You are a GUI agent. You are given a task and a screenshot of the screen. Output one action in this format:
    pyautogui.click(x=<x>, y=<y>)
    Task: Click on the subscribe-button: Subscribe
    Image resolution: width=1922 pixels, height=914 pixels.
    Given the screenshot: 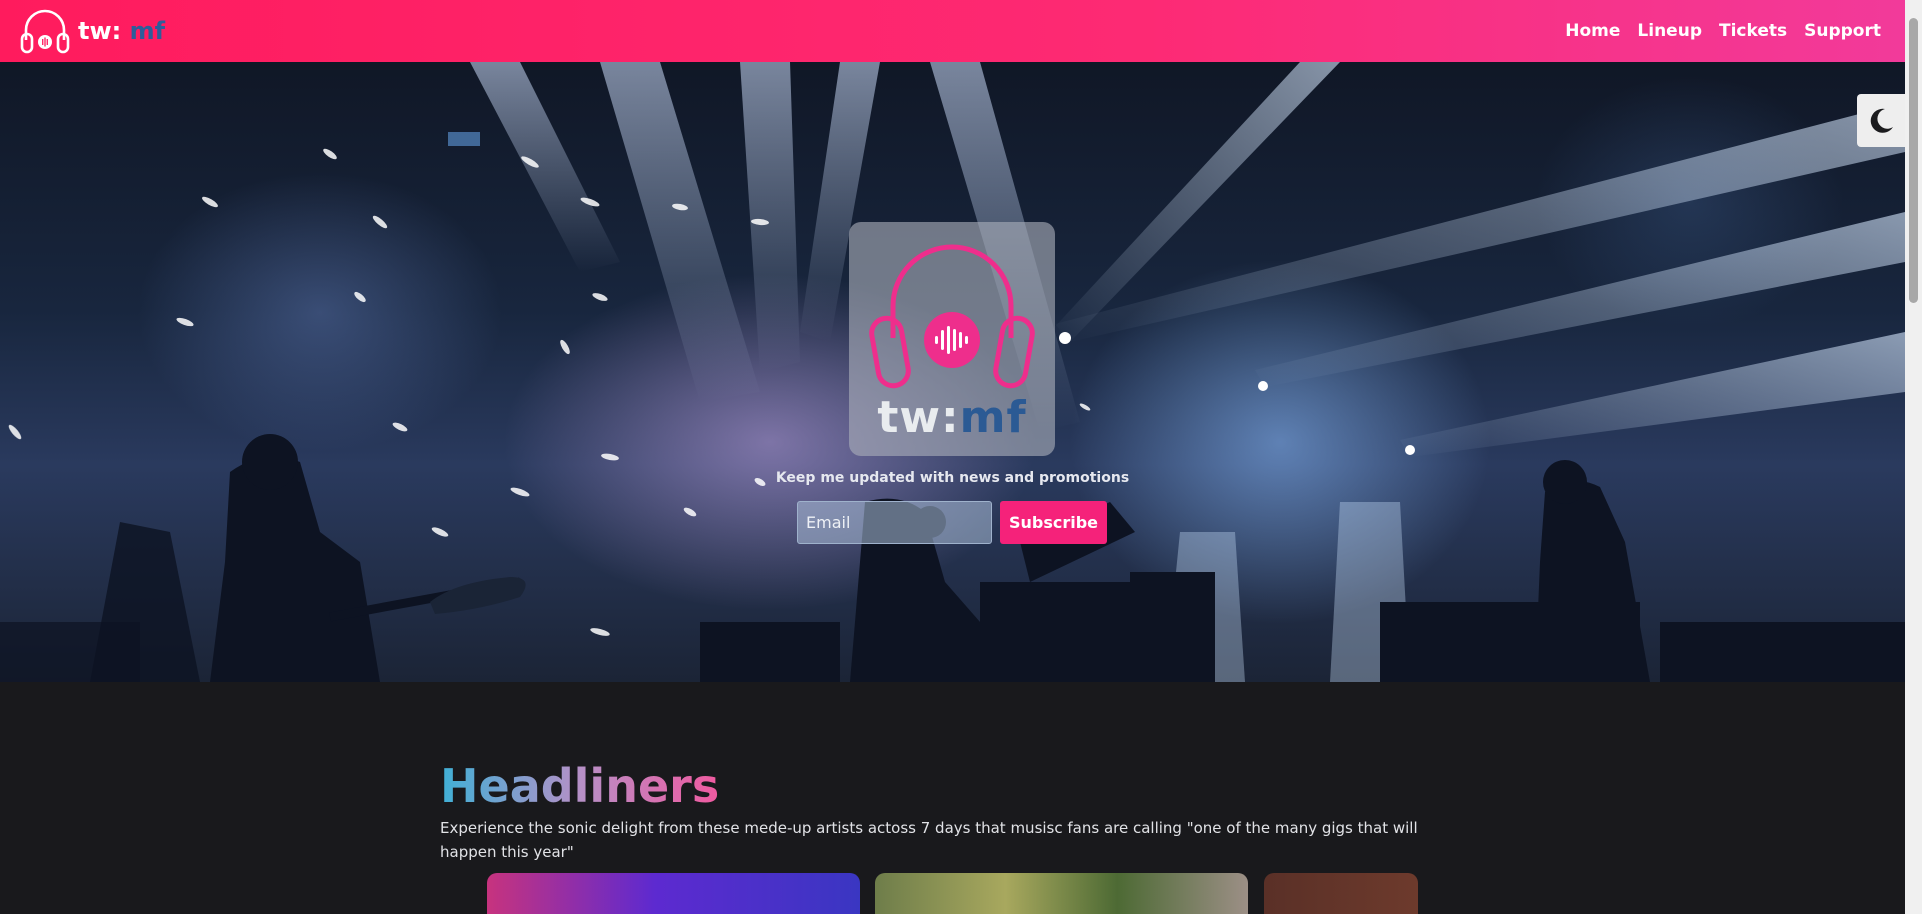 What is the action you would take?
    pyautogui.click(x=1053, y=522)
    